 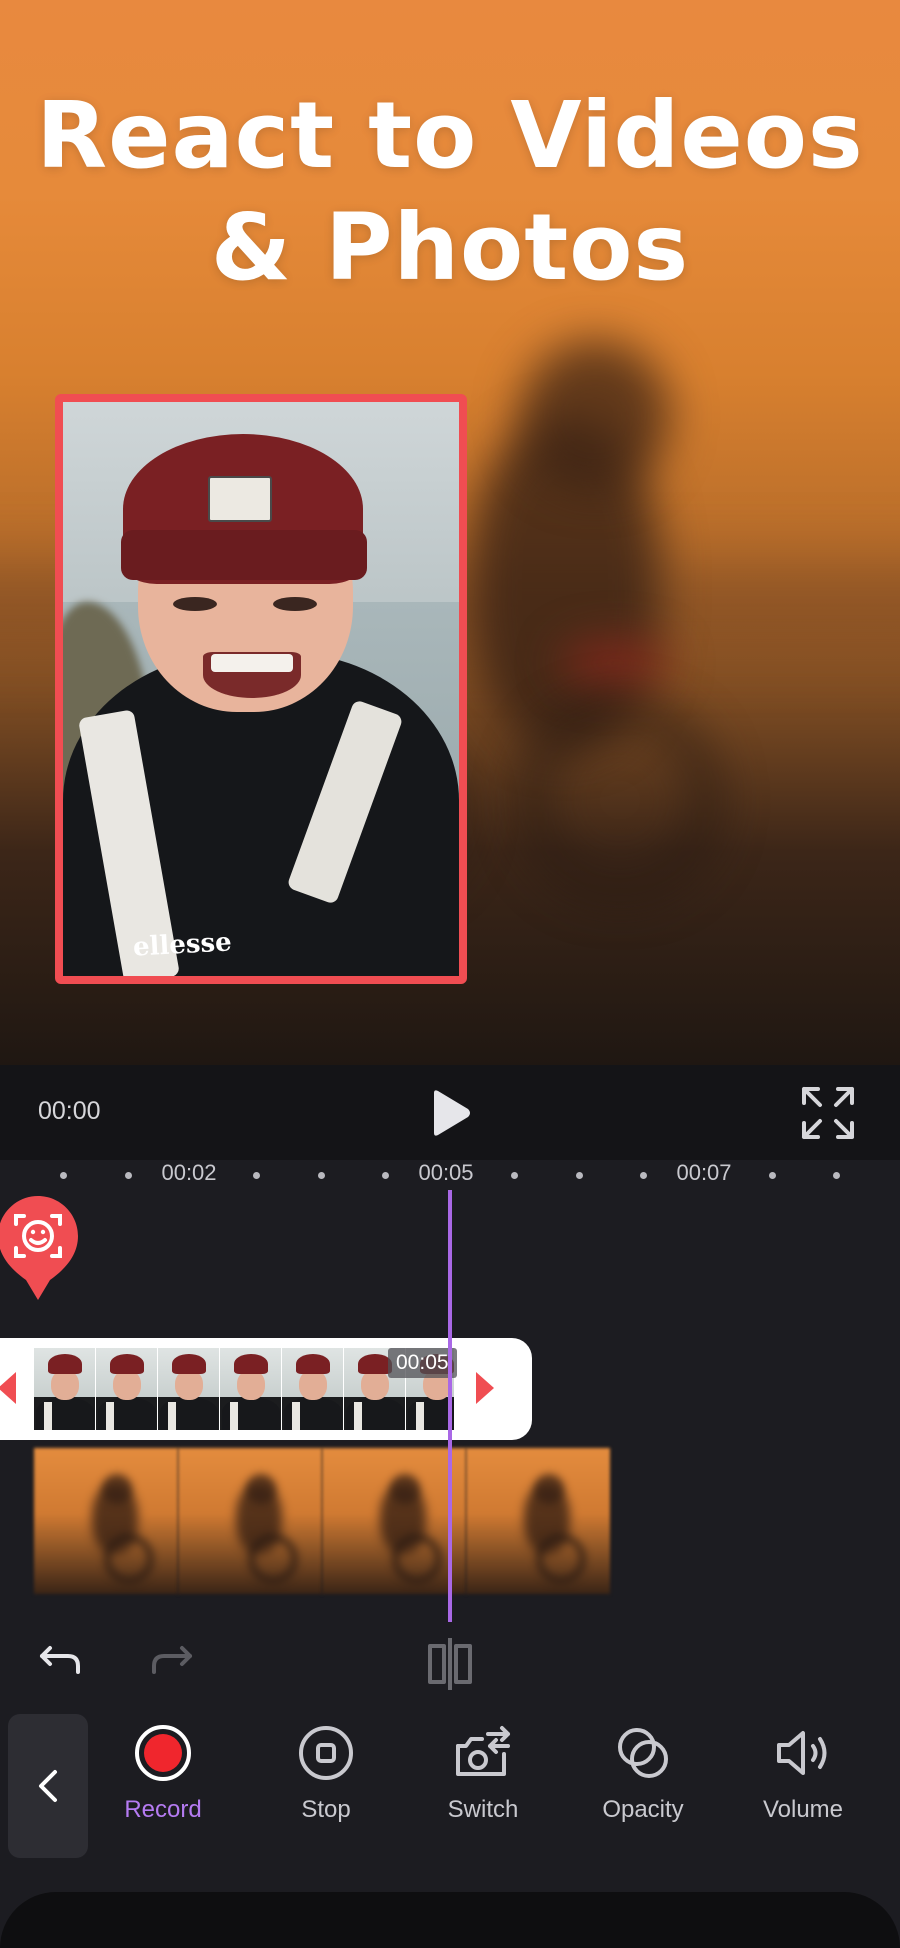 I want to click on playback-bar: 00:00, so click(x=450, y=1112).